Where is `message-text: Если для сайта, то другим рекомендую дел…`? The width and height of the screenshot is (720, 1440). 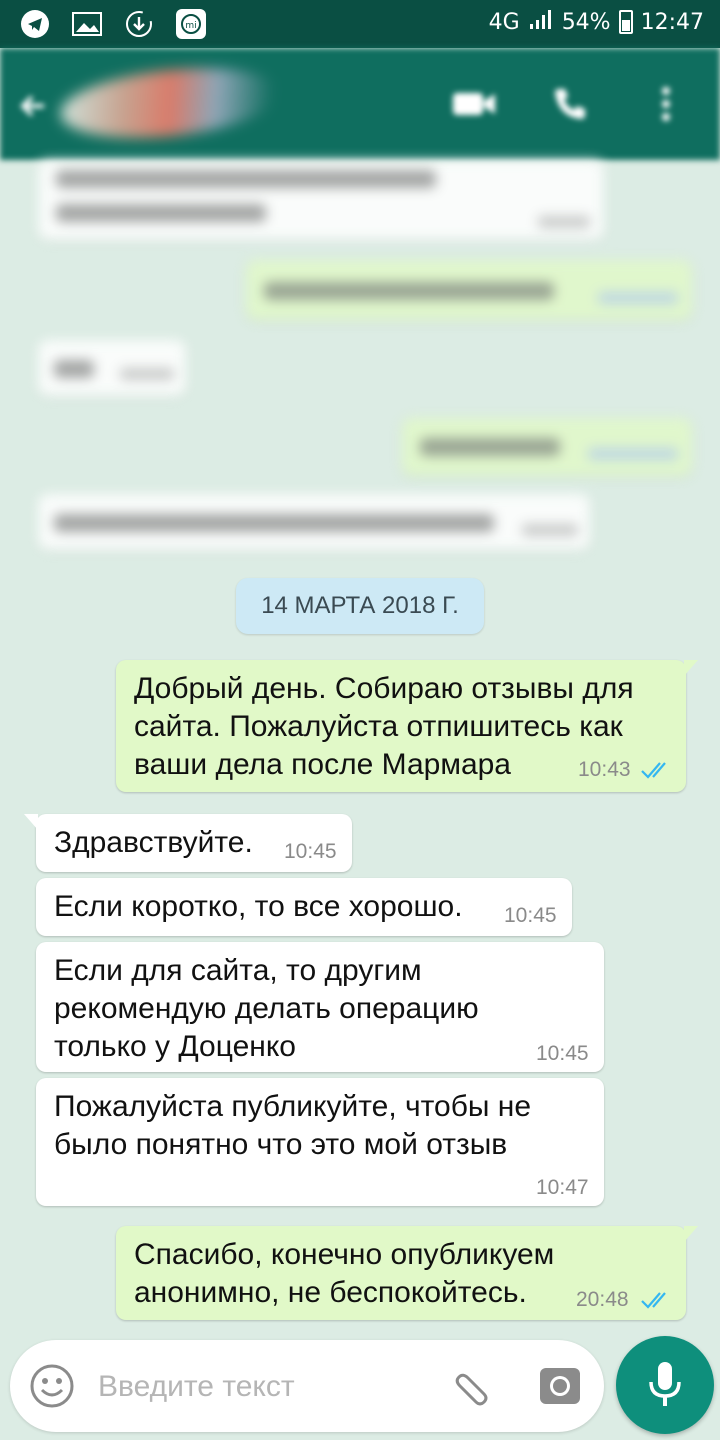 message-text: Если для сайта, то другим рекомендую дел… is located at coordinates (266, 1008).